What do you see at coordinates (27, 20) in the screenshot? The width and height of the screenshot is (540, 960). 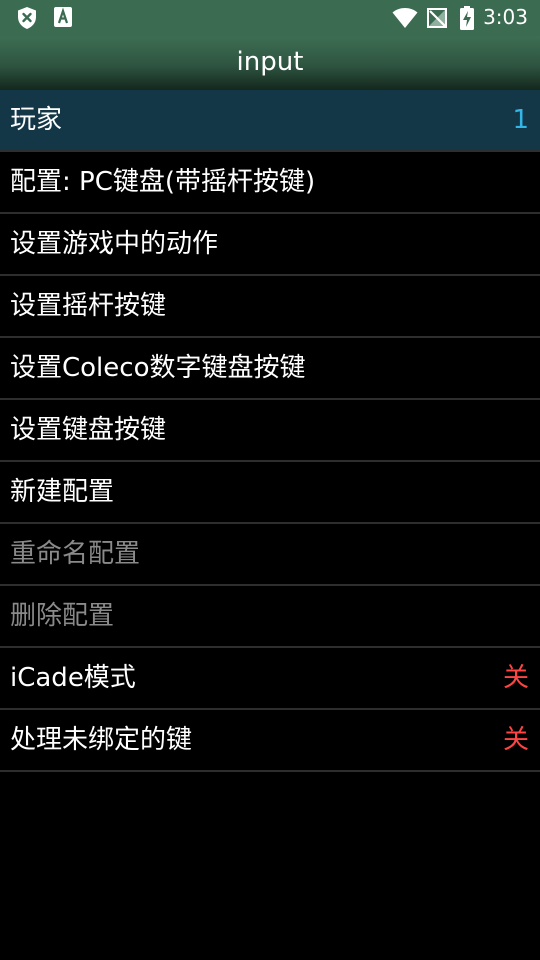 I see `shield-x-icon` at bounding box center [27, 20].